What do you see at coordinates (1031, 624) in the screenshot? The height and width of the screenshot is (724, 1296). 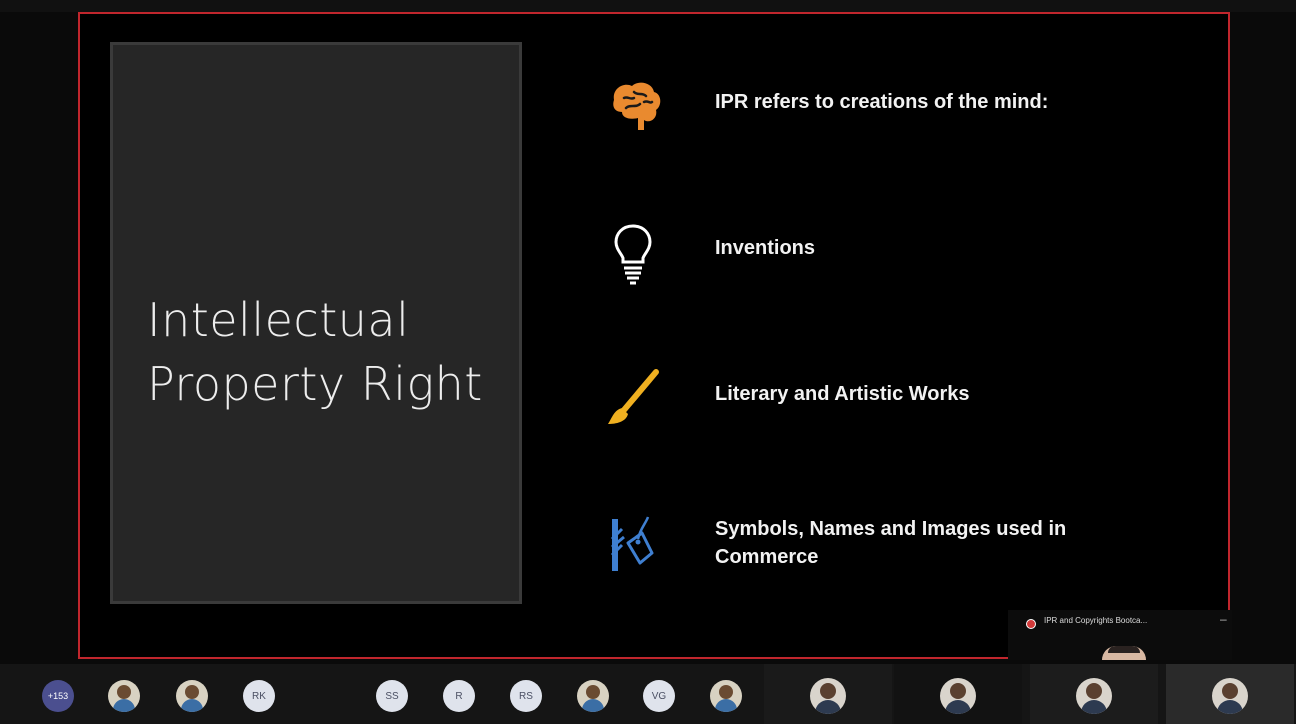 I see `recording-indicator-icon` at bounding box center [1031, 624].